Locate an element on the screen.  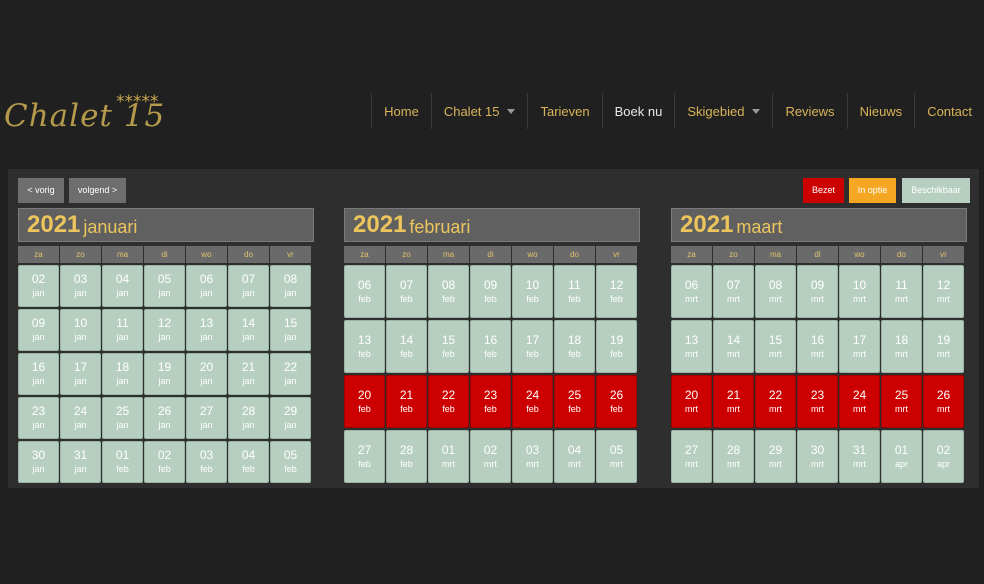
day-cell-available: 14 mrt is located at coordinates (733, 346).